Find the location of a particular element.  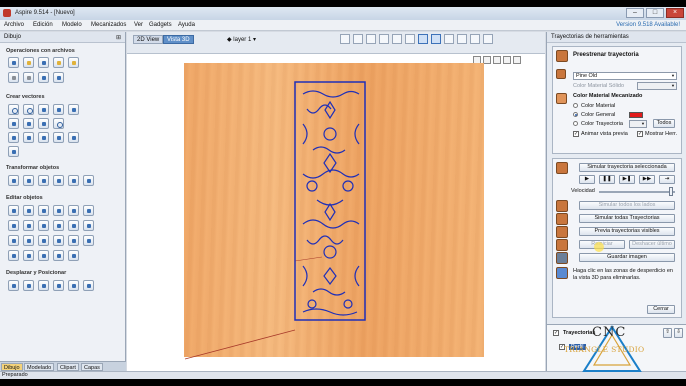

radio-color-trayectoria is located at coordinates (575, 123).